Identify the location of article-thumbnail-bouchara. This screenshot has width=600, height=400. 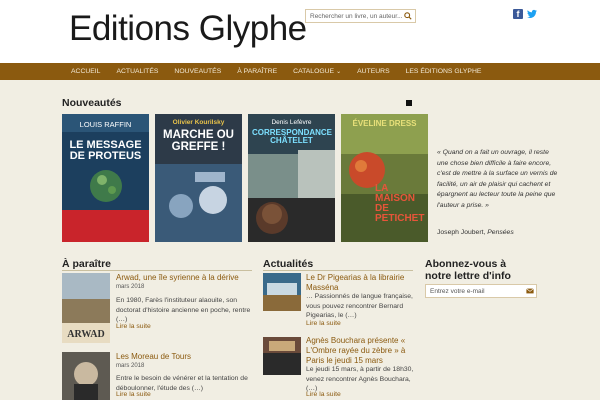
(282, 356).